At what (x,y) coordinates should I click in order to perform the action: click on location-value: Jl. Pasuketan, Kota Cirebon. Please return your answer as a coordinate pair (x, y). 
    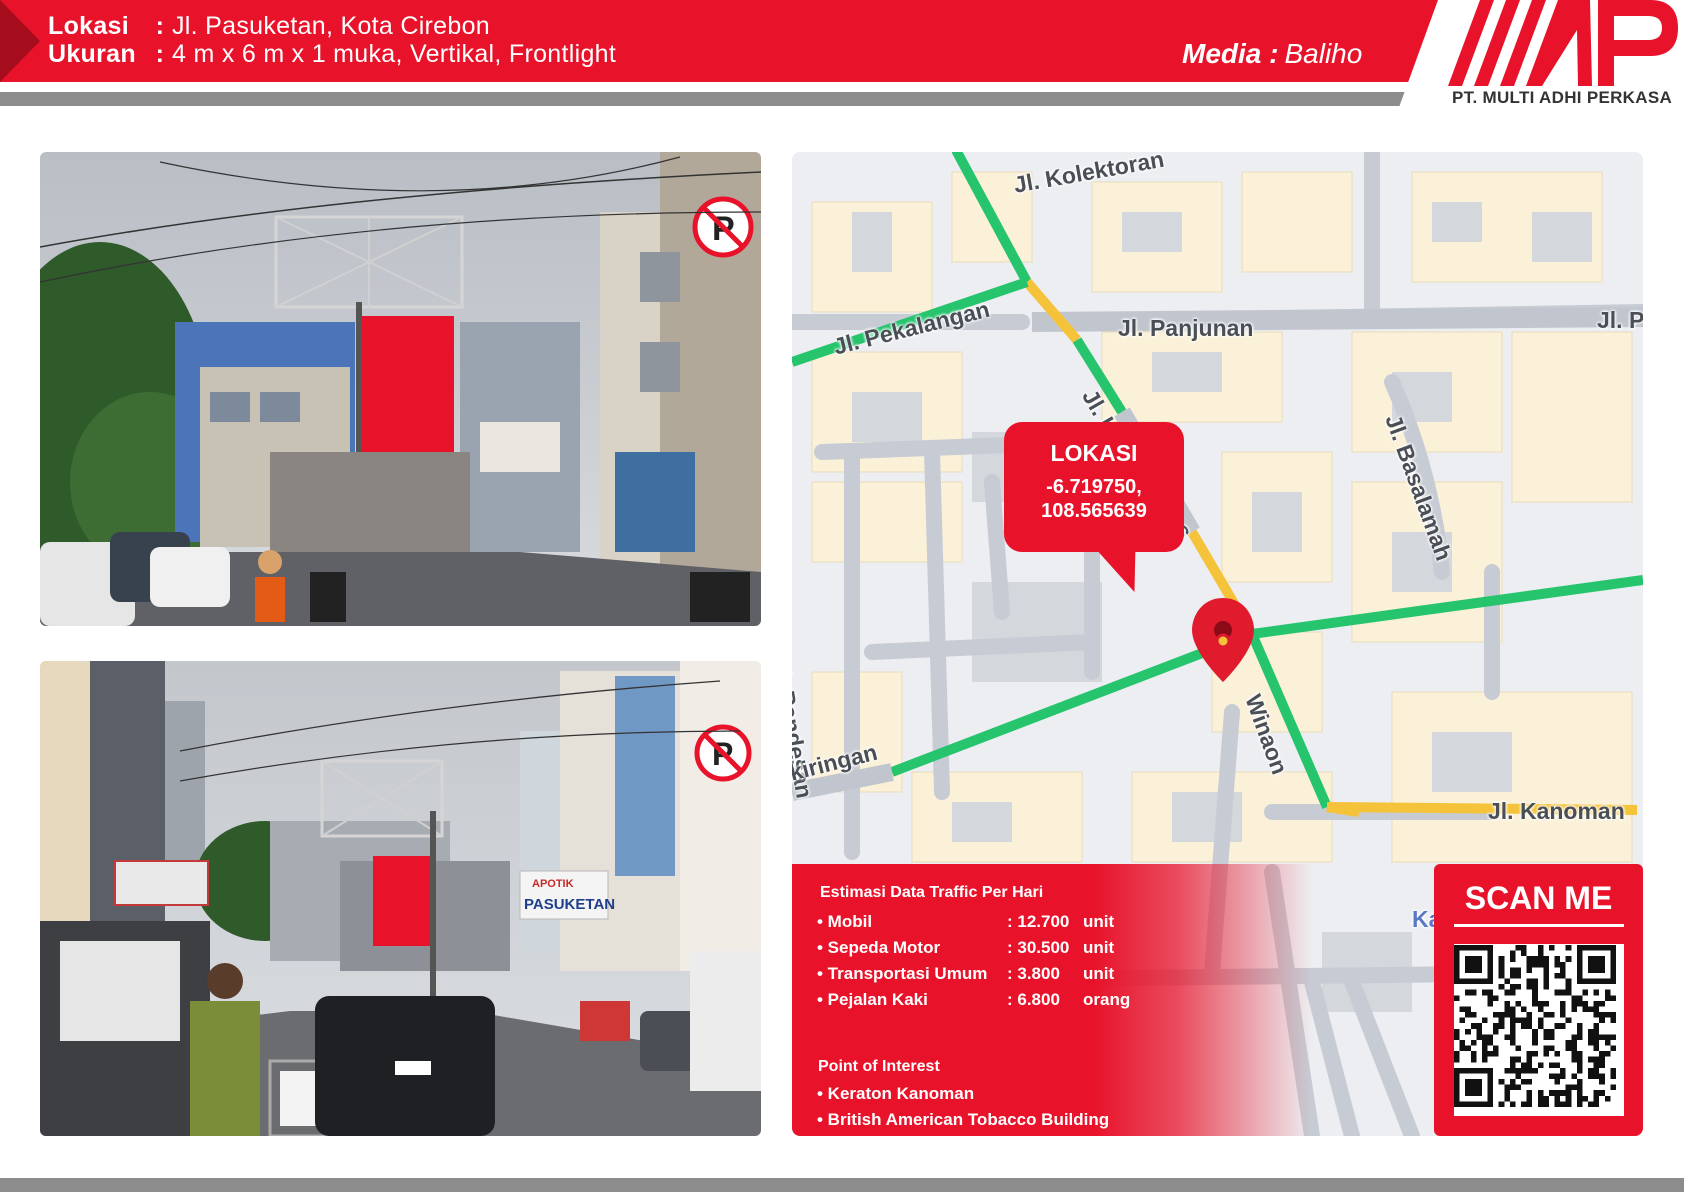
    Looking at the image, I should click on (331, 26).